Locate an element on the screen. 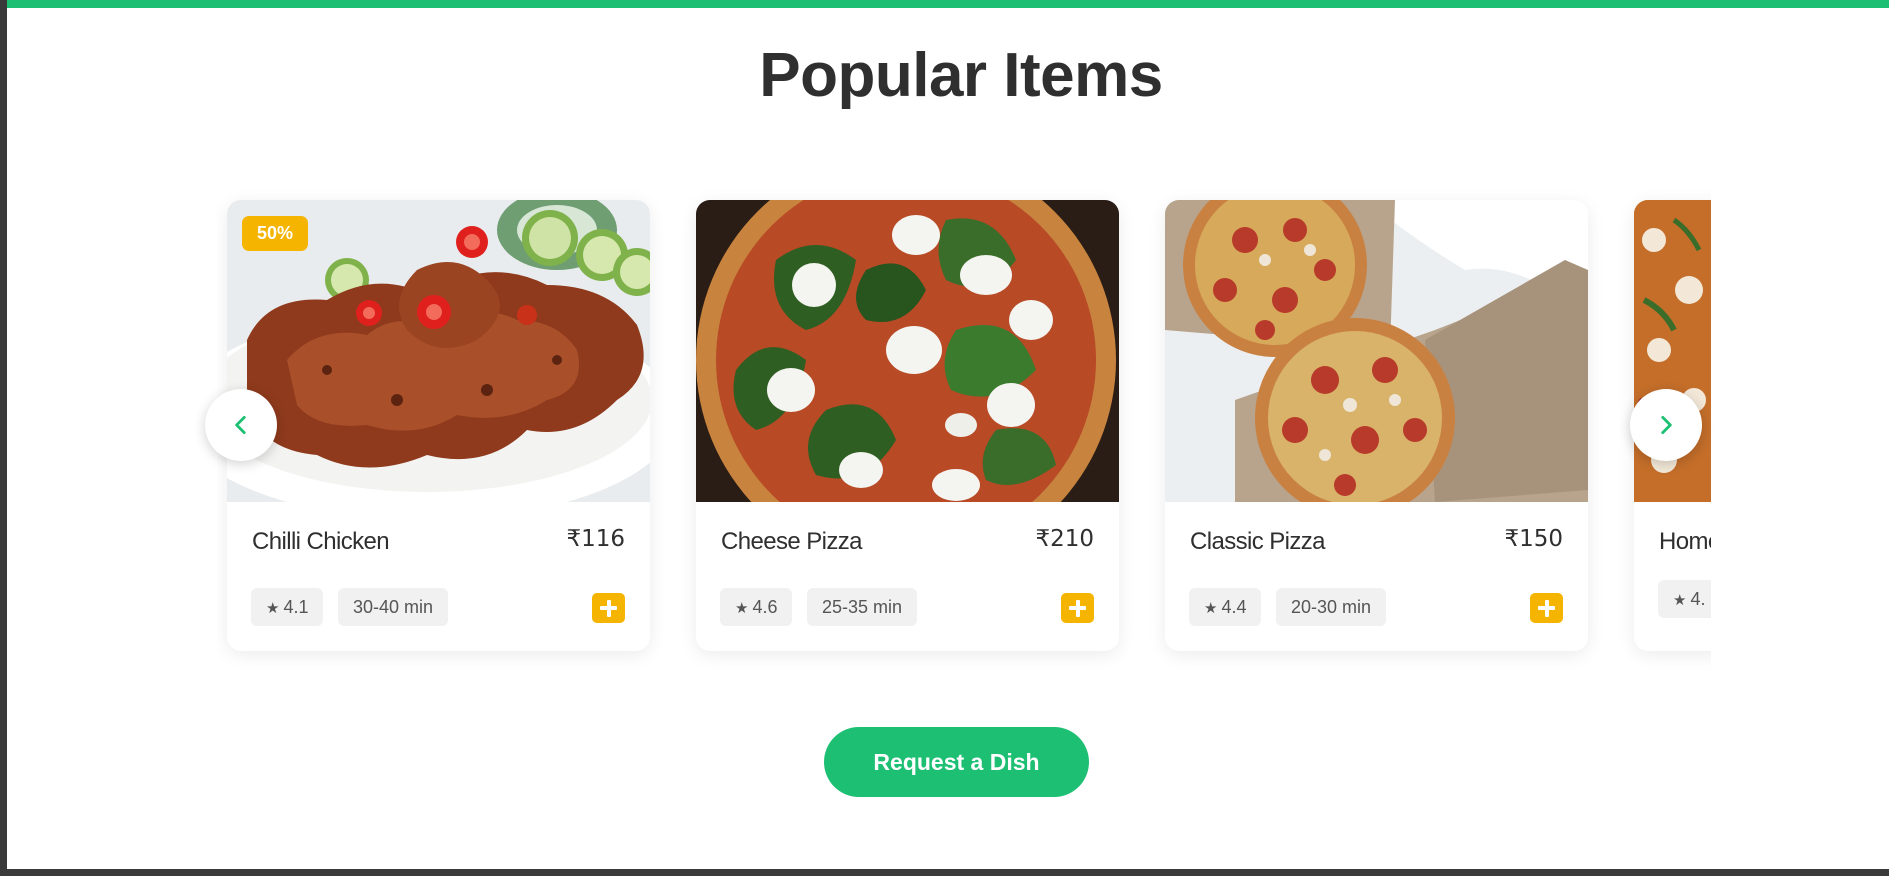 Image resolution: width=1889 pixels, height=876 pixels. food-card: Classic Pizza ₹150 ★ 4.4 20-30 min is located at coordinates (1376, 425).